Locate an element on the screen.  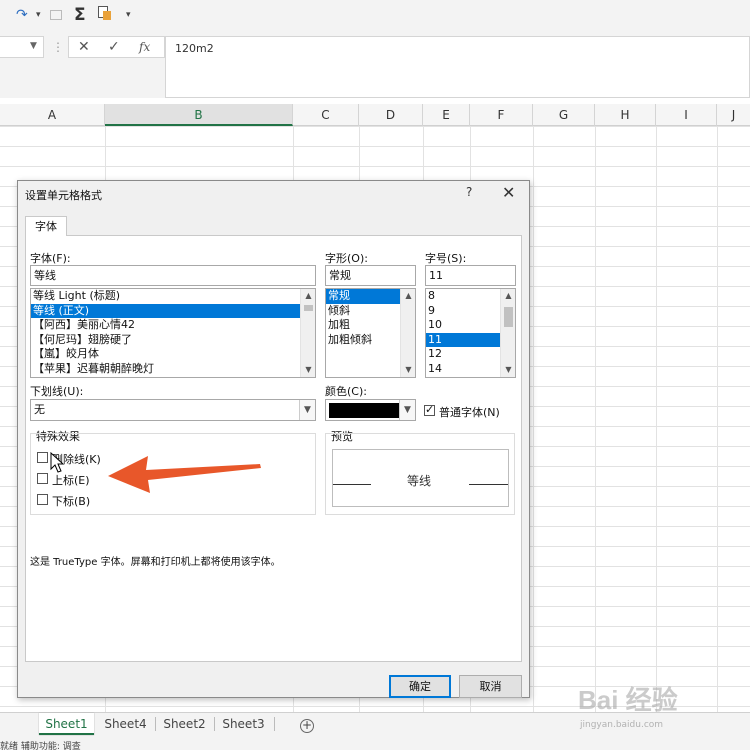
column-header-f: F is located at coordinates (501, 115).